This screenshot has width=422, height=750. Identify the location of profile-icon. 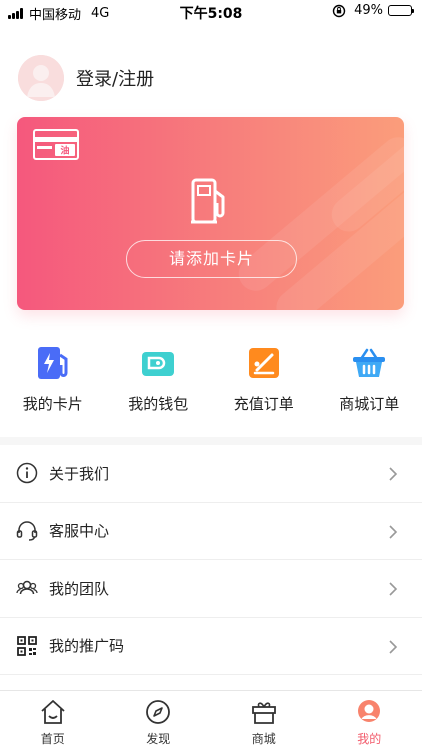
(369, 711).